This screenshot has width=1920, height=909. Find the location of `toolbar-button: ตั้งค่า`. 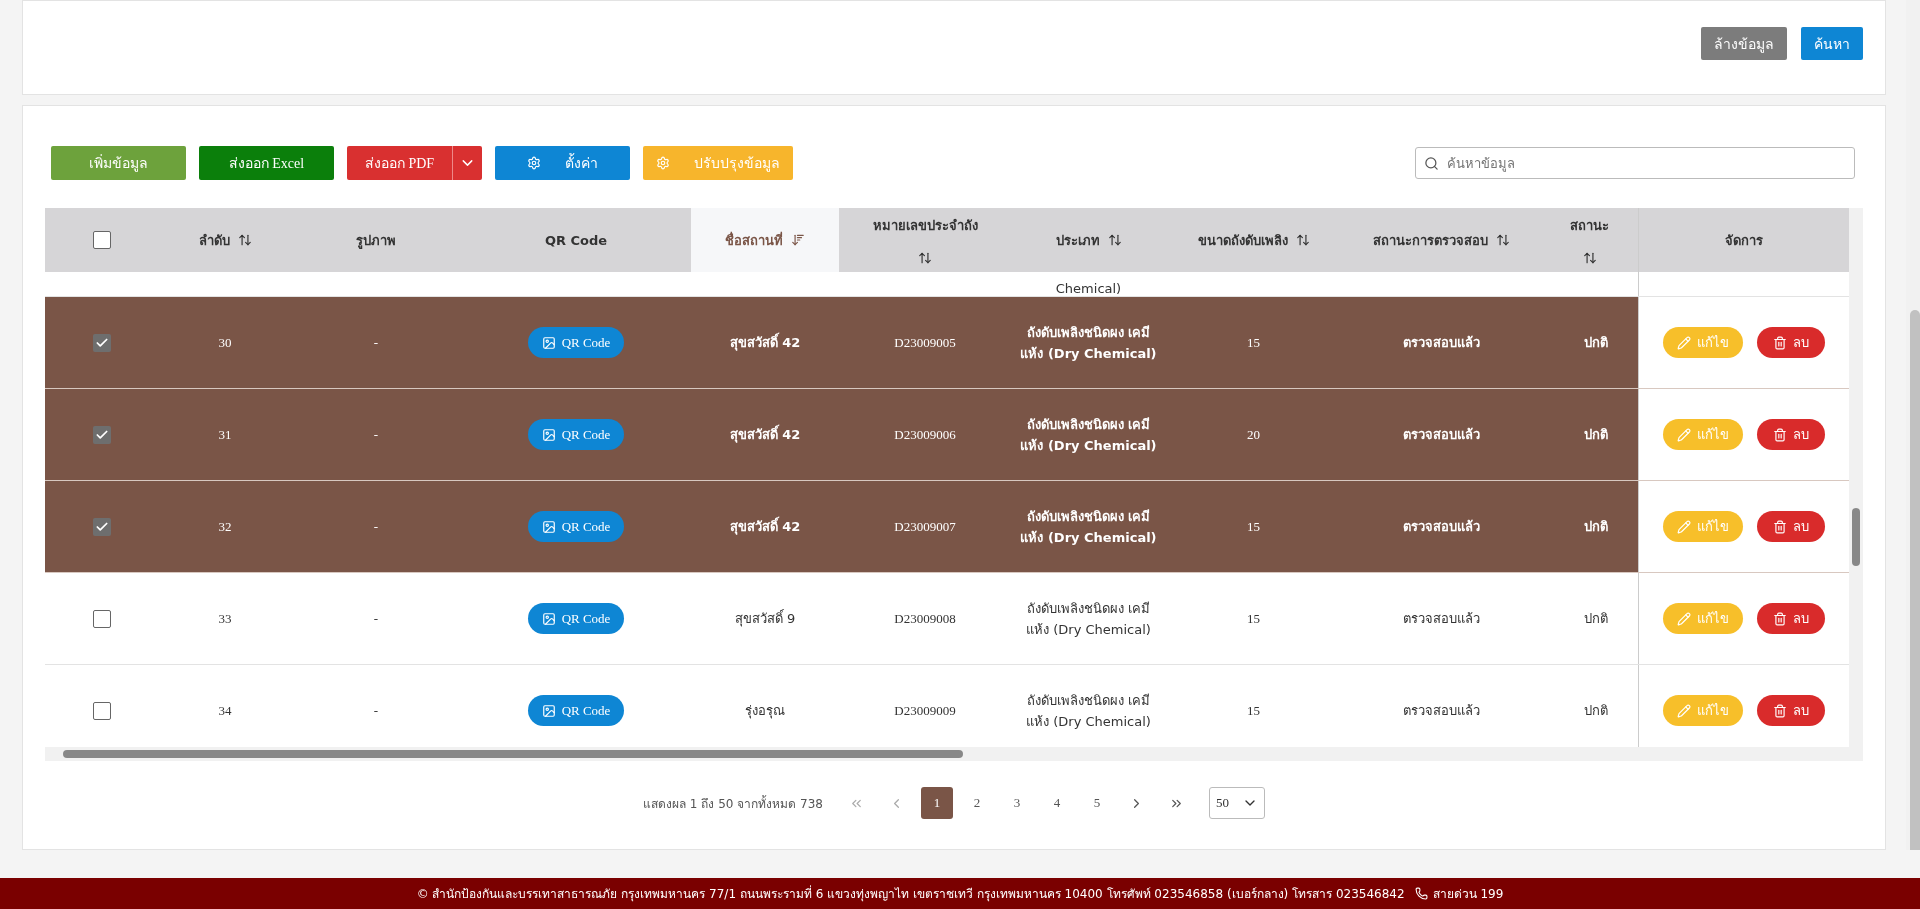

toolbar-button: ตั้งค่า is located at coordinates (562, 163).